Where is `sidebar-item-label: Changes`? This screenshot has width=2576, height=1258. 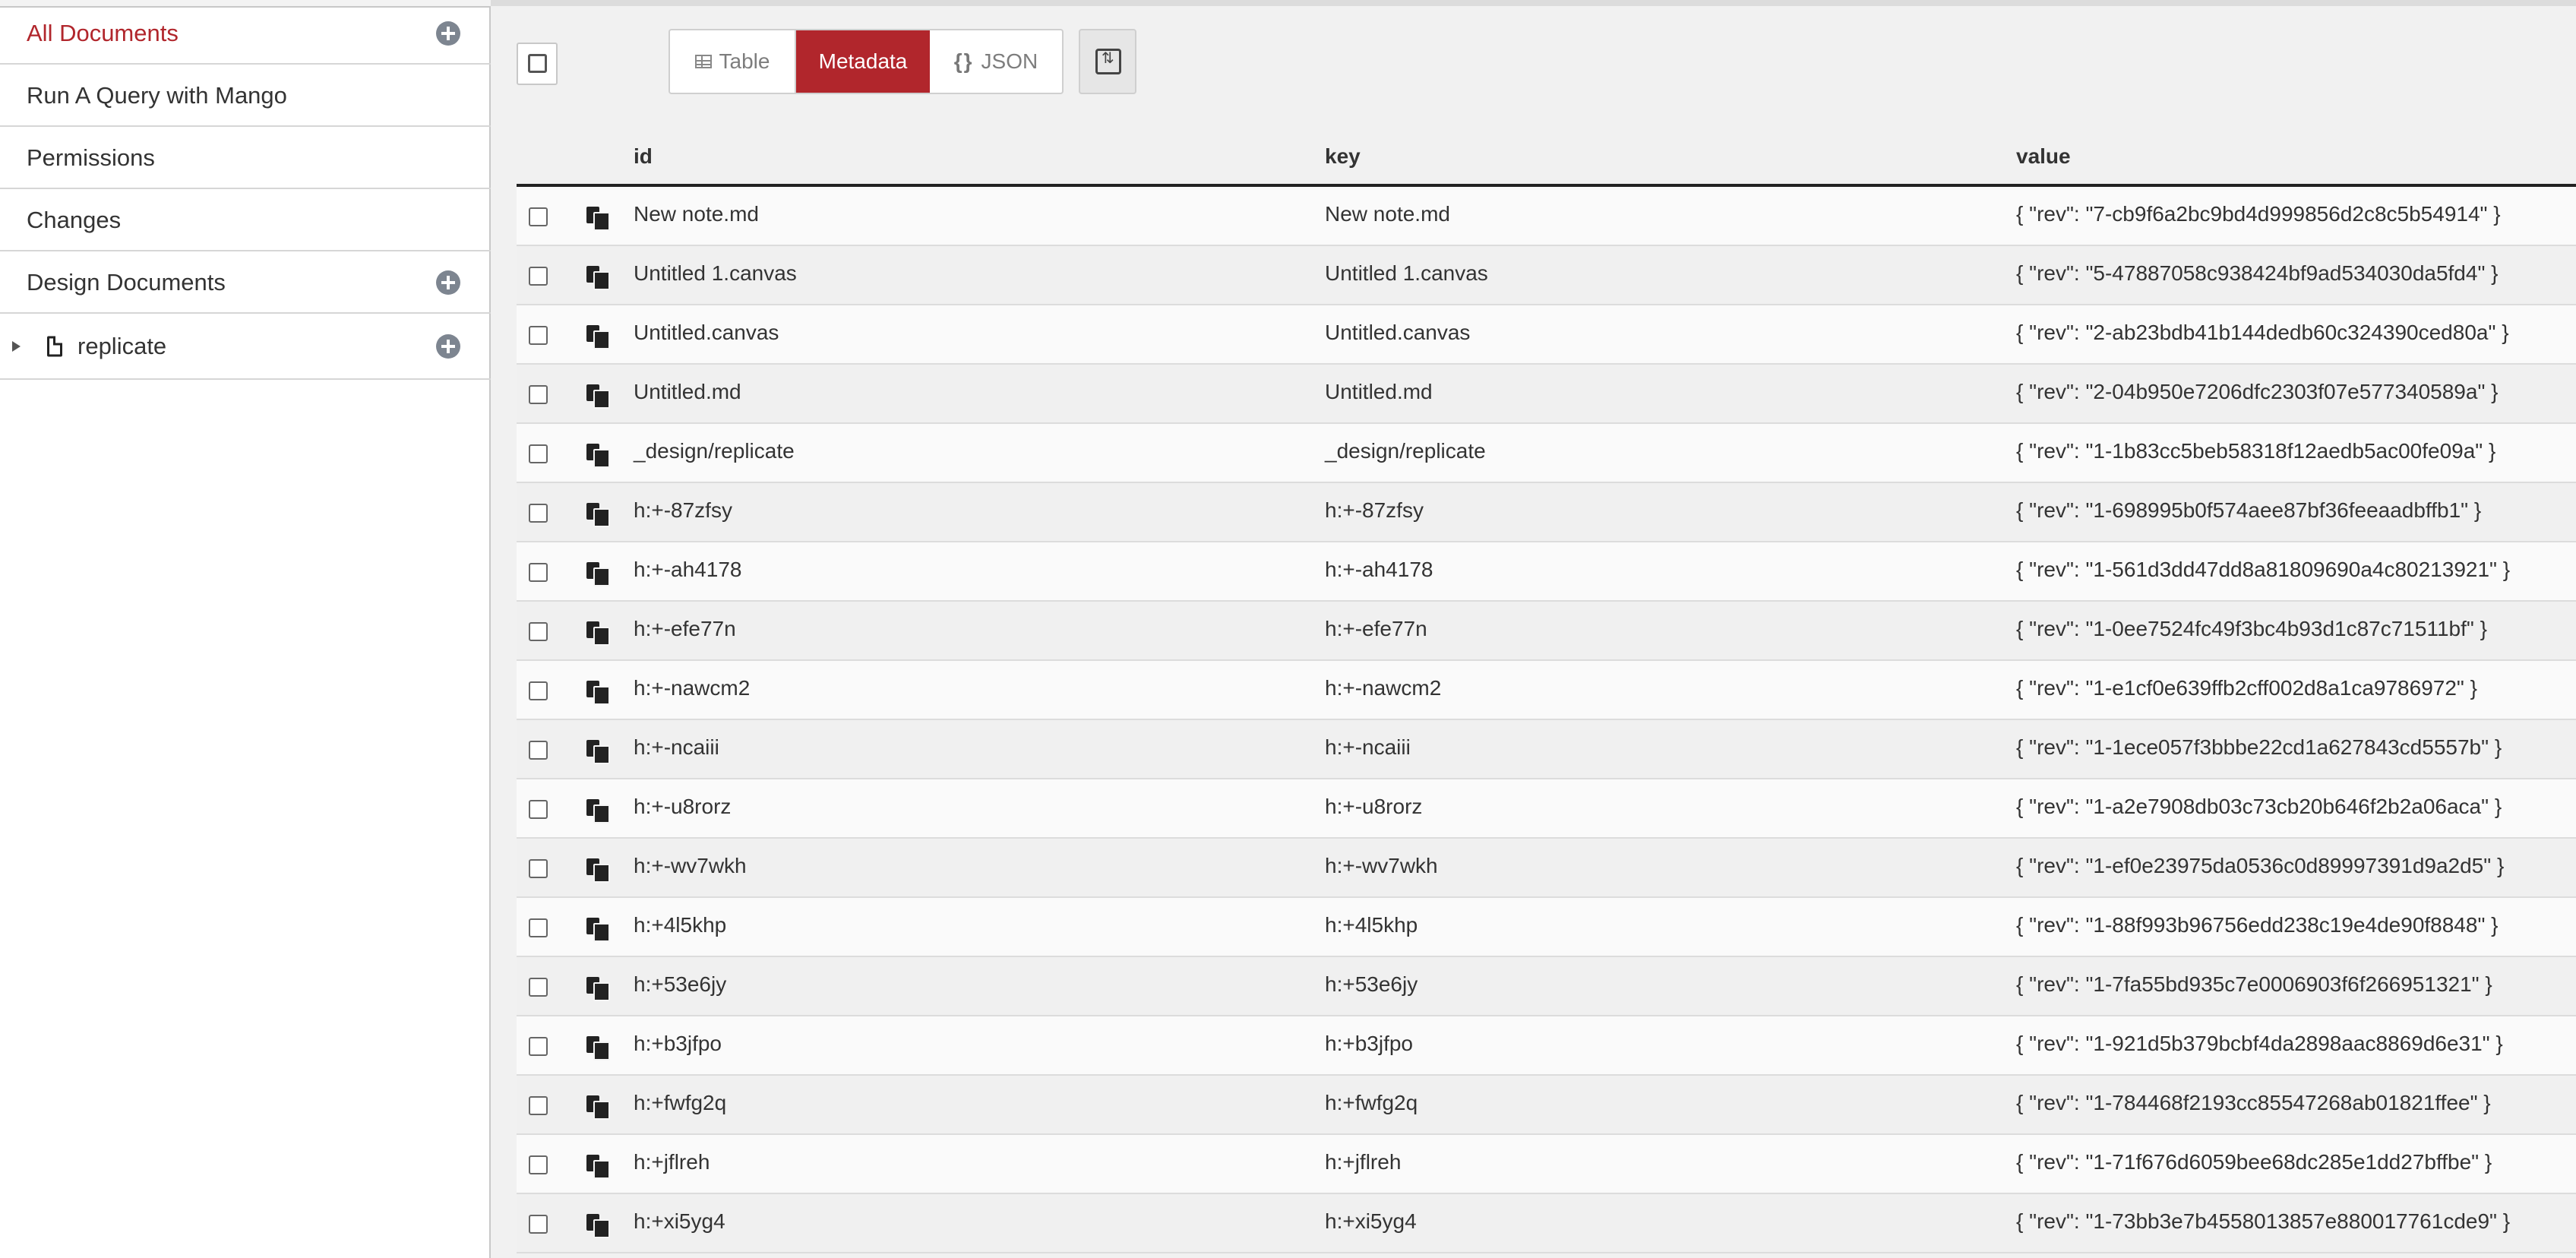 sidebar-item-label: Changes is located at coordinates (74, 219).